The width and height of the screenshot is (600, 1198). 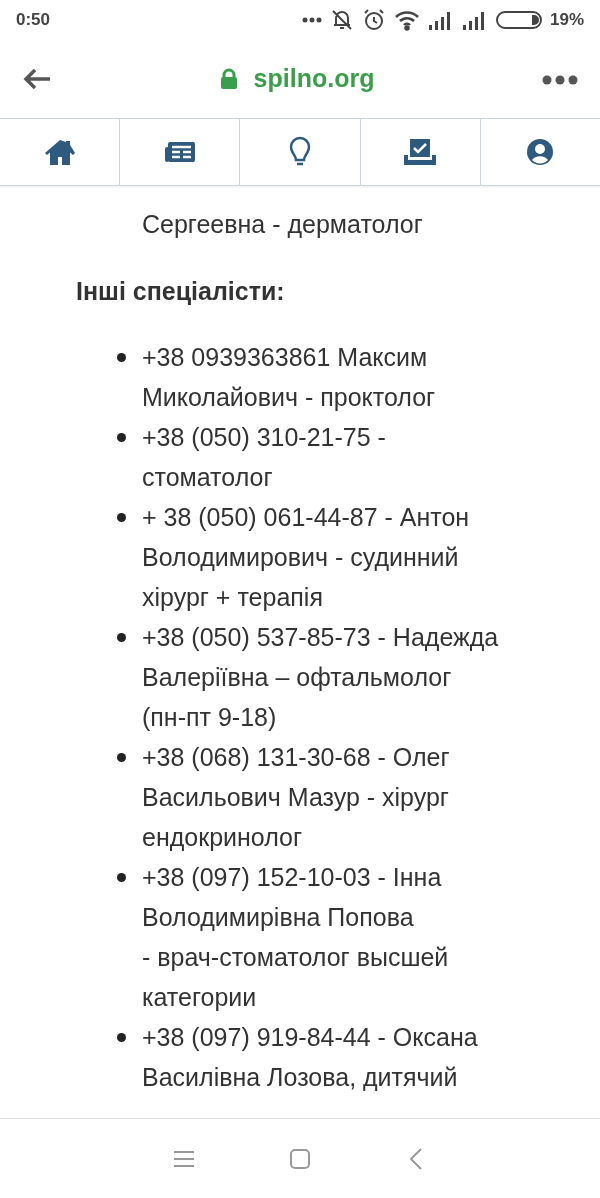 What do you see at coordinates (300, 1158) in the screenshot?
I see `square-icon` at bounding box center [300, 1158].